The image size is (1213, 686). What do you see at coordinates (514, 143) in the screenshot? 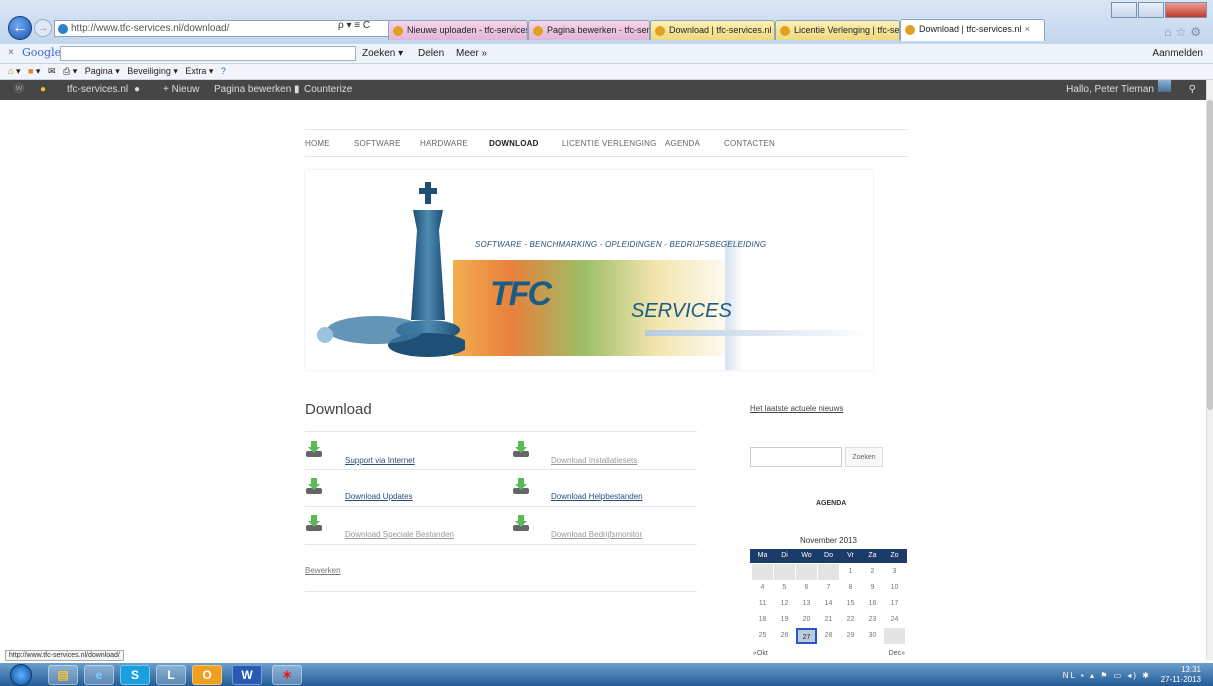
I see `nav-download: DOWNLOAD` at bounding box center [514, 143].